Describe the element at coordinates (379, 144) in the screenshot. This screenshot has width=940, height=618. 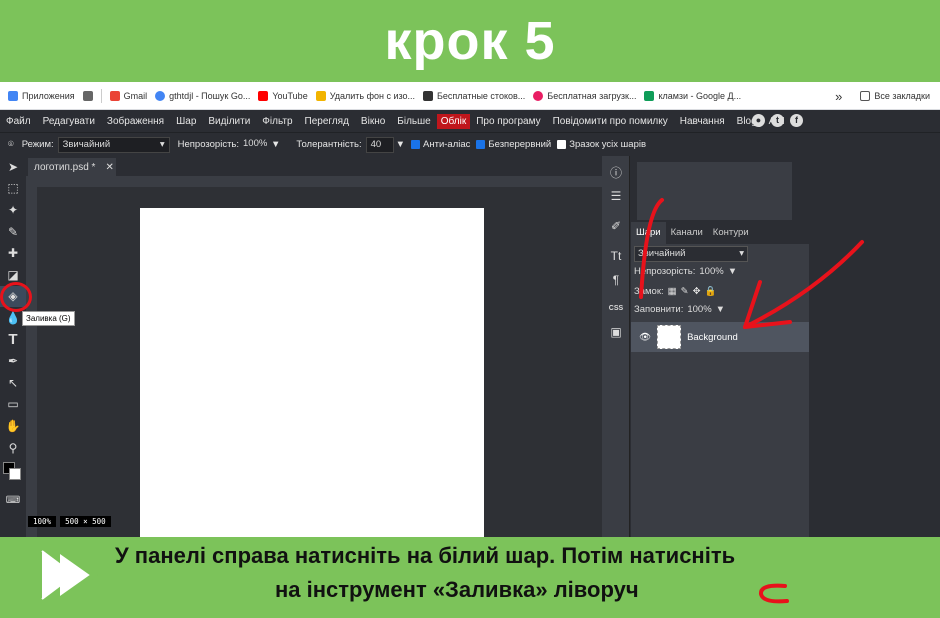
I see `tolerance-input: 40` at that location.